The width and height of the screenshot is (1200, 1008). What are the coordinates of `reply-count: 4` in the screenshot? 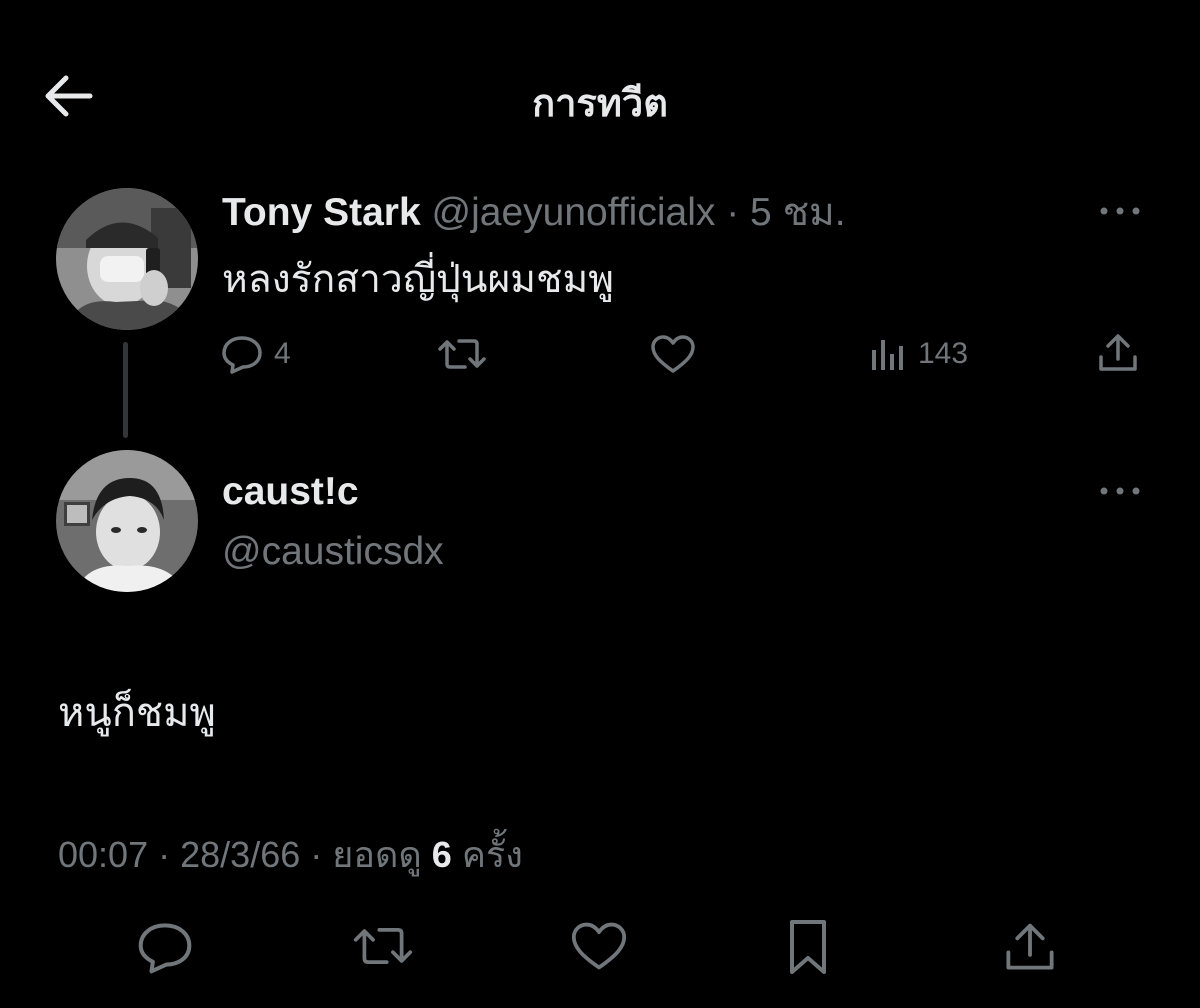 It's located at (282, 353).